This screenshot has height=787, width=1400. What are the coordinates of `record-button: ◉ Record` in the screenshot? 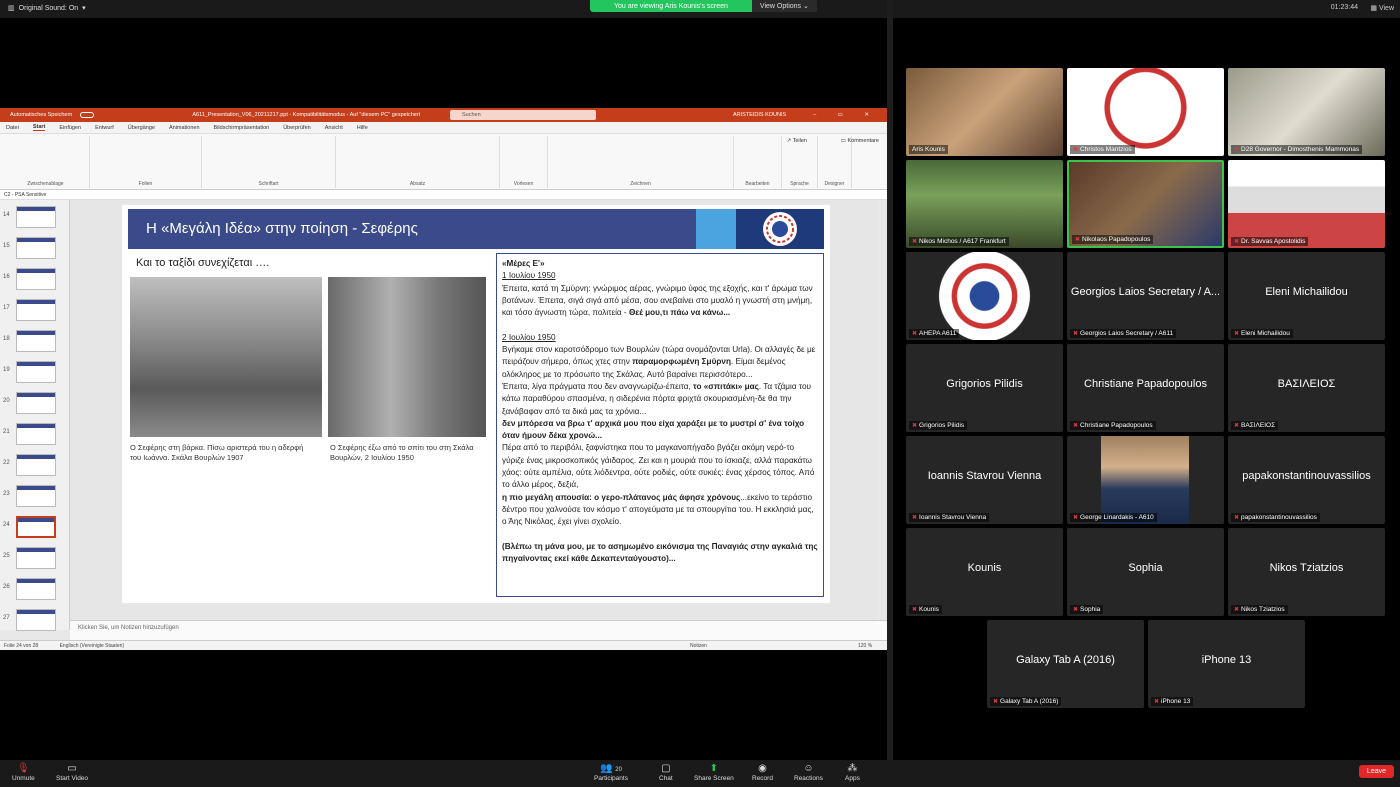 It's located at (762, 772).